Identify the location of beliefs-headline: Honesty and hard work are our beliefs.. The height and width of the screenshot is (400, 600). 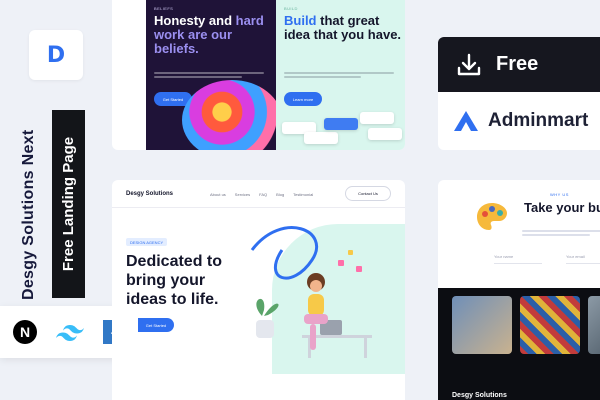
(209, 34).